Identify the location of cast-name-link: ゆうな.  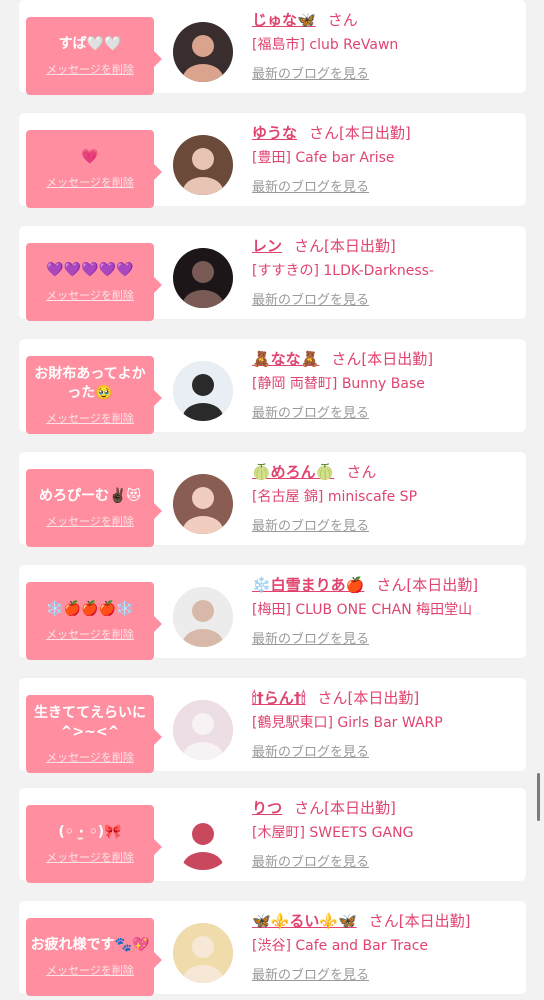
(274, 133).